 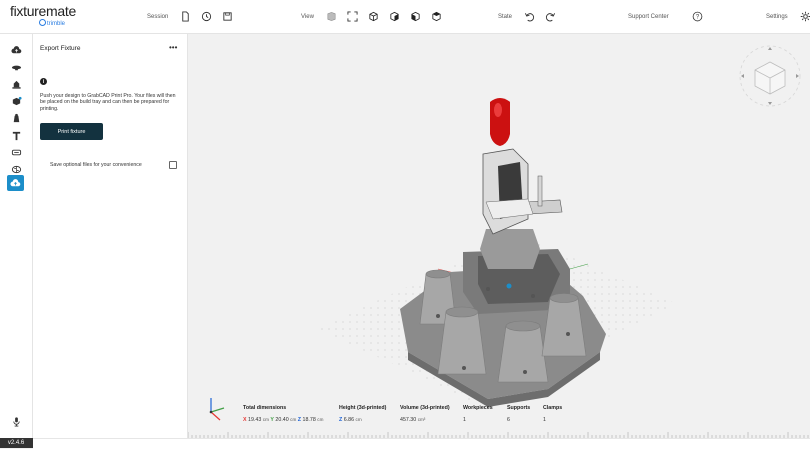 I want to click on workpiece-icon, so click(x=16, y=84).